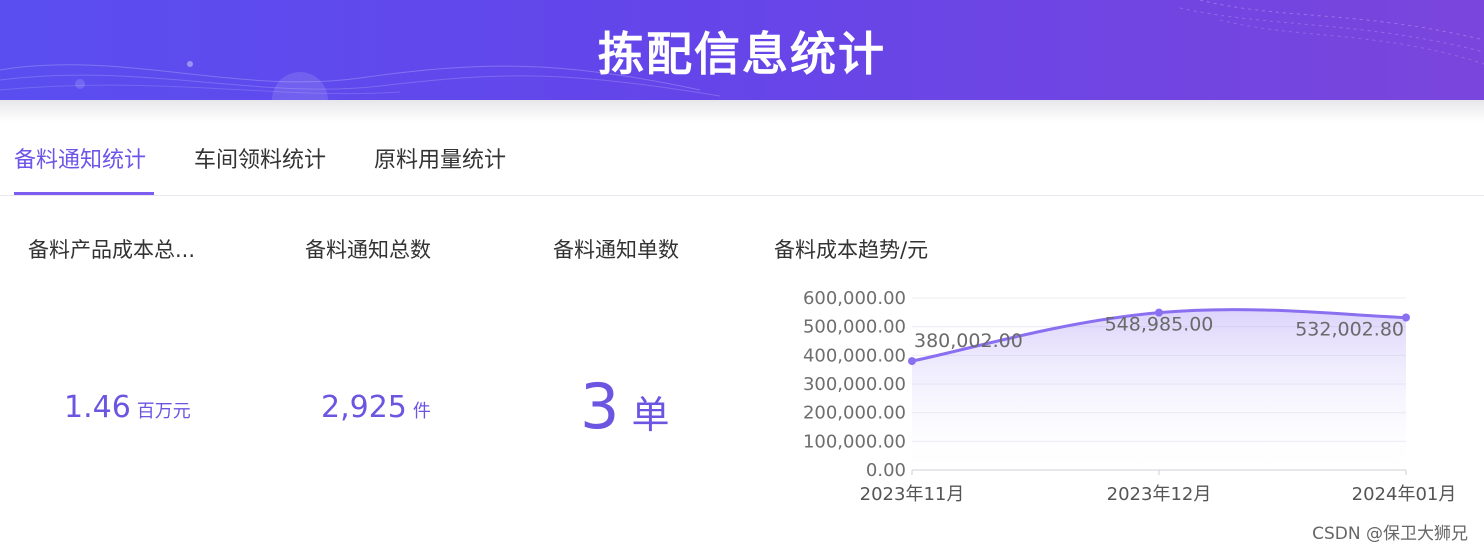 The width and height of the screenshot is (1484, 552). Describe the element at coordinates (84, 193) in the screenshot. I see `active-tab-indicator` at that location.